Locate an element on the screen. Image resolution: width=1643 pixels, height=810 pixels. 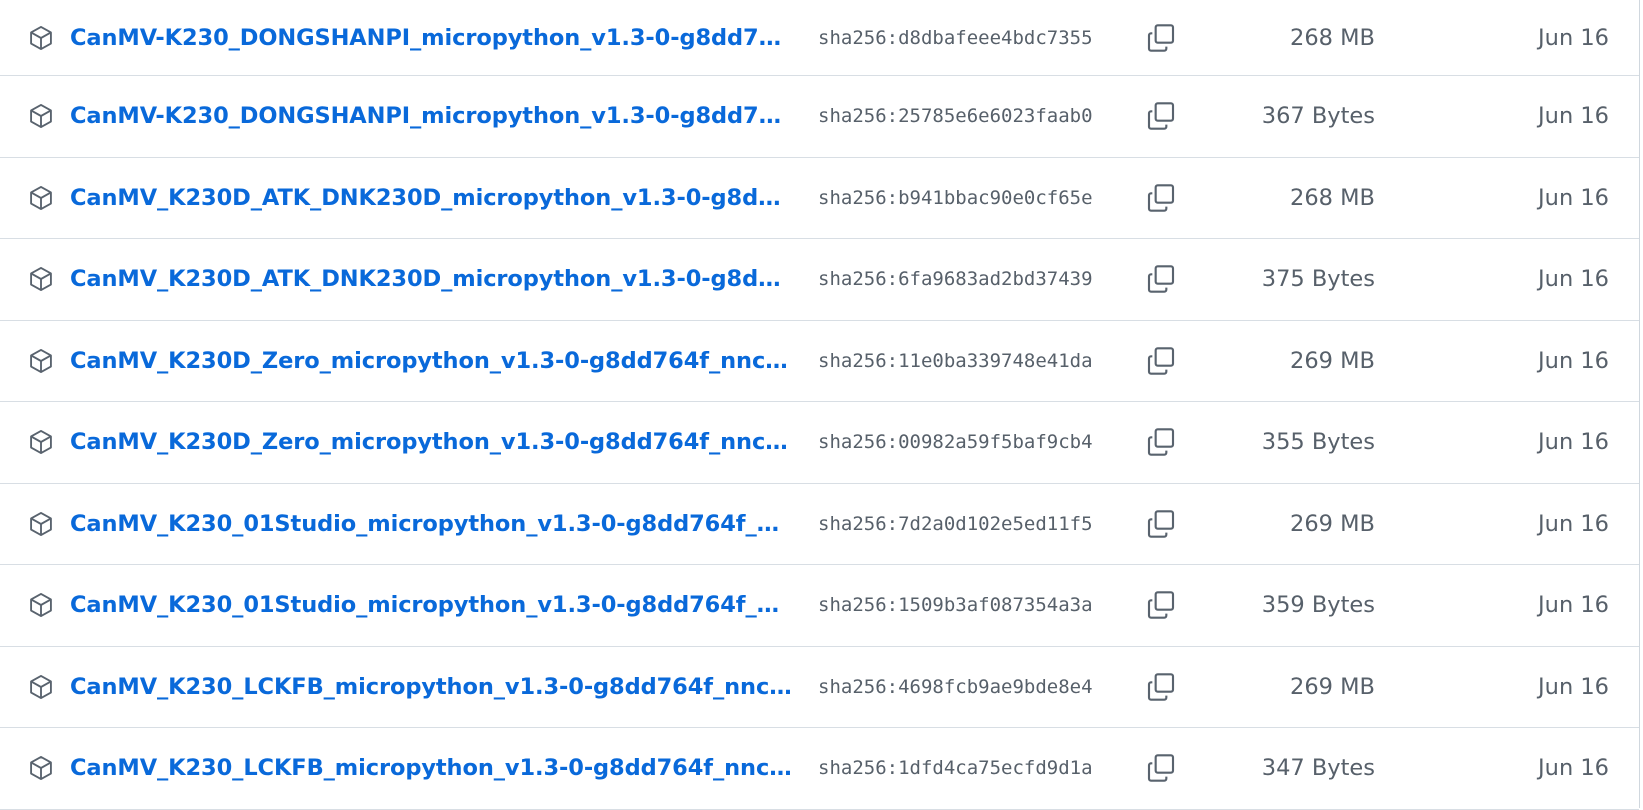
asset-size: 355 Bytes is located at coordinates (1318, 442).